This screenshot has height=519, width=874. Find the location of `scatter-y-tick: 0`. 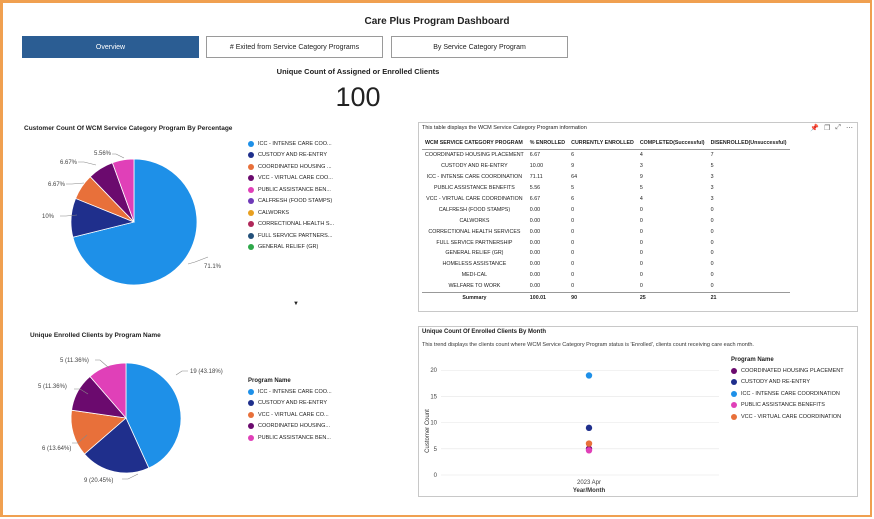

scatter-y-tick: 0 is located at coordinates (436, 476).